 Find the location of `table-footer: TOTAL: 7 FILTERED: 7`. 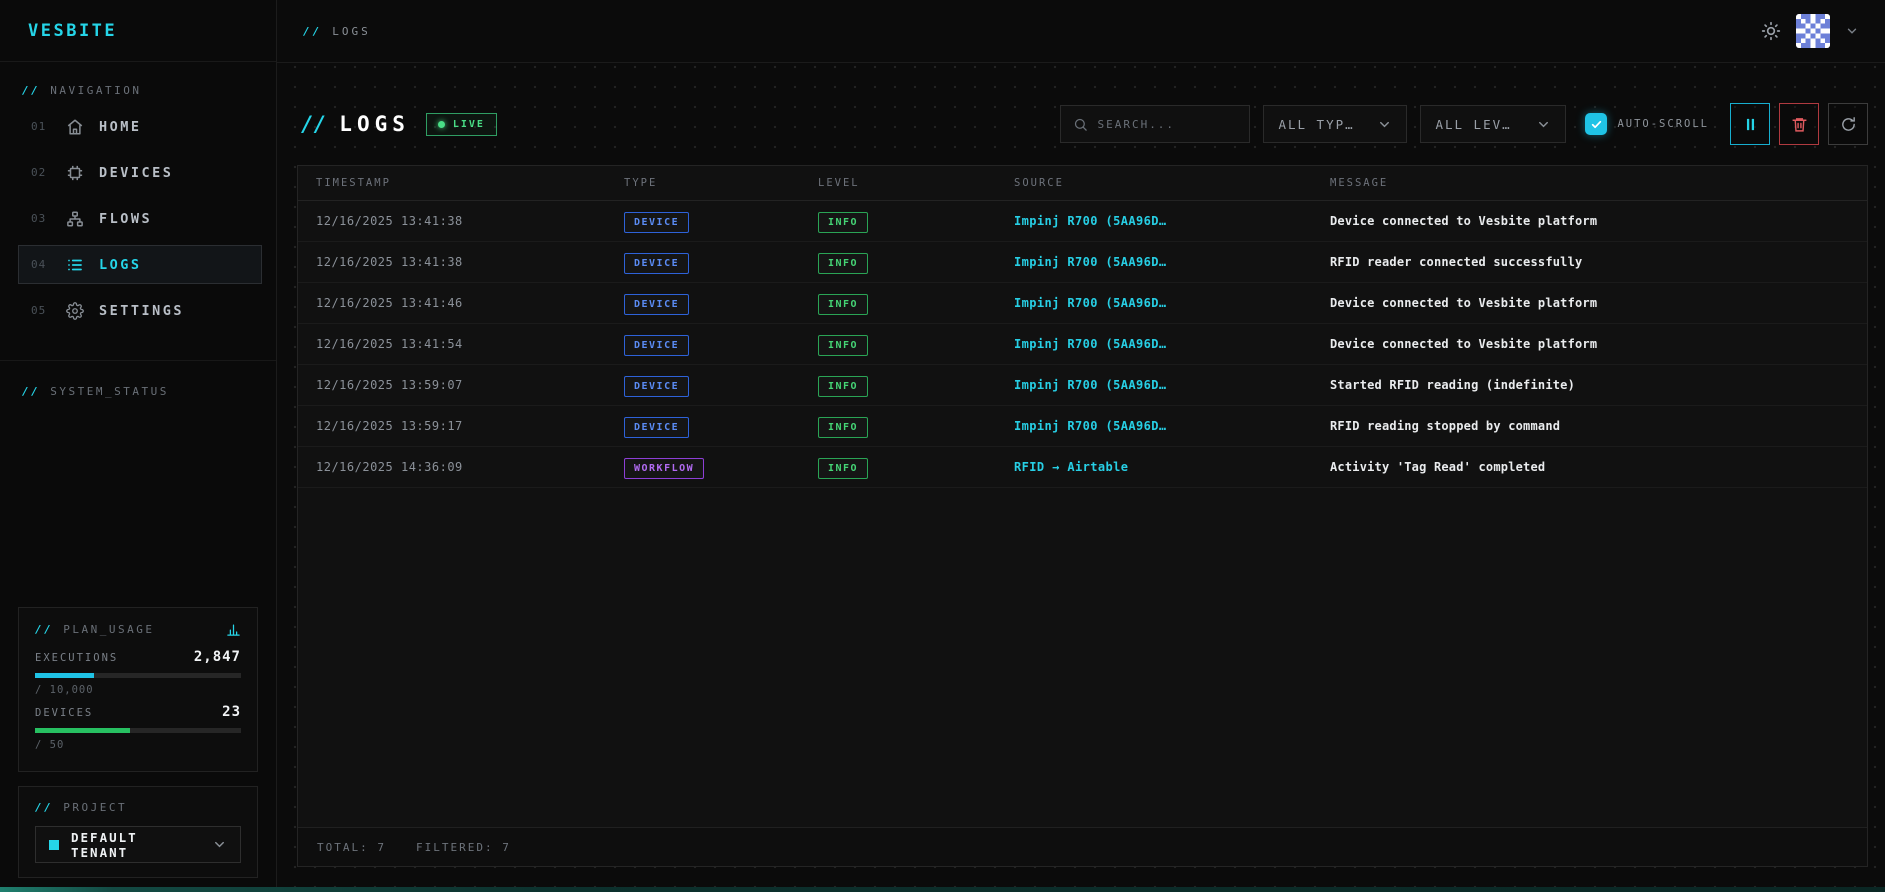

table-footer: TOTAL: 7 FILTERED: 7 is located at coordinates (1082, 846).